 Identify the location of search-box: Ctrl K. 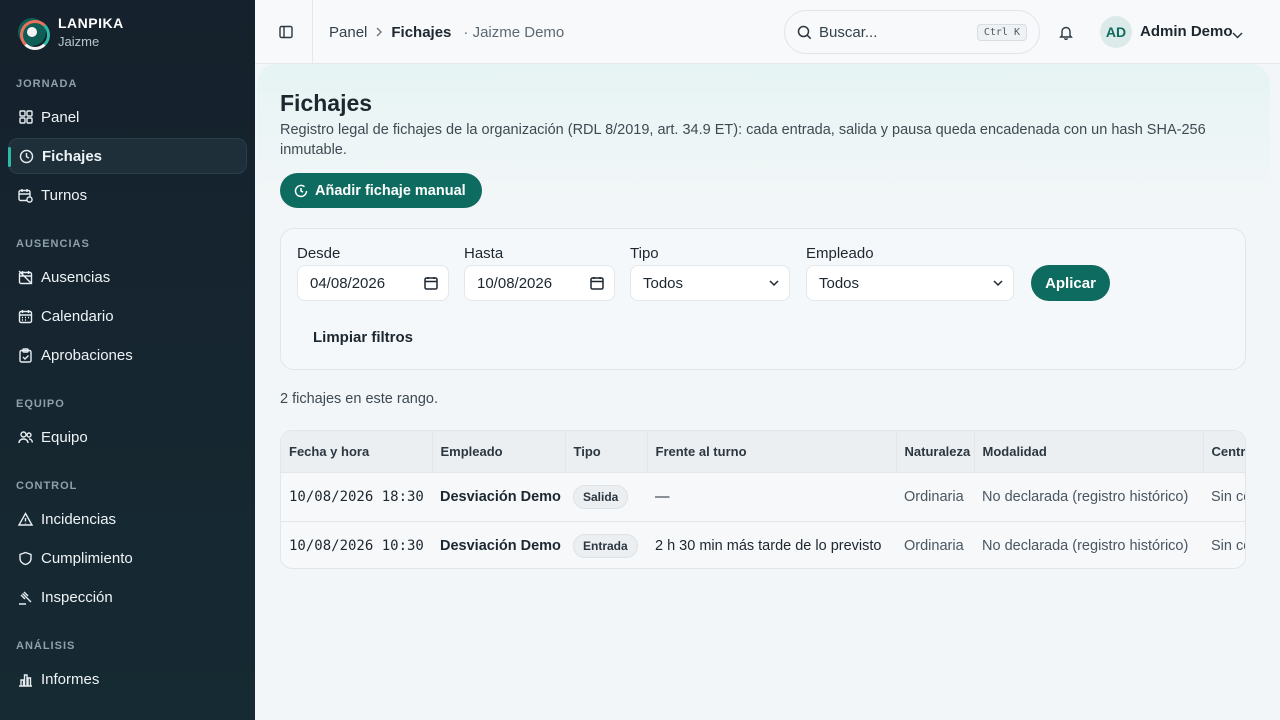
(912, 32).